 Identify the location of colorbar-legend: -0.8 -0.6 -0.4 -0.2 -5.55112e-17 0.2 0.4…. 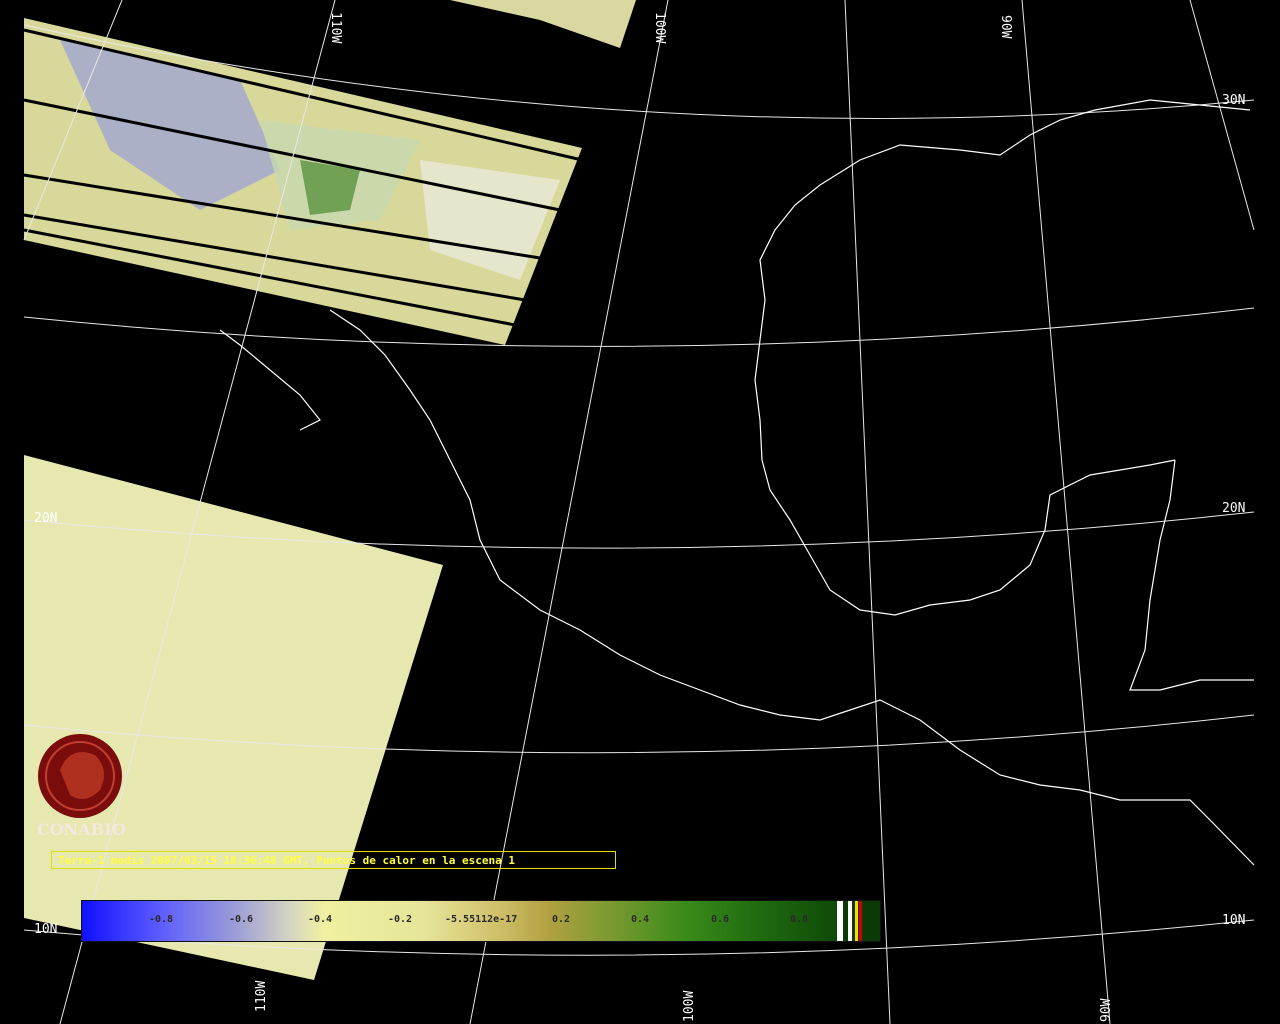
(481, 921).